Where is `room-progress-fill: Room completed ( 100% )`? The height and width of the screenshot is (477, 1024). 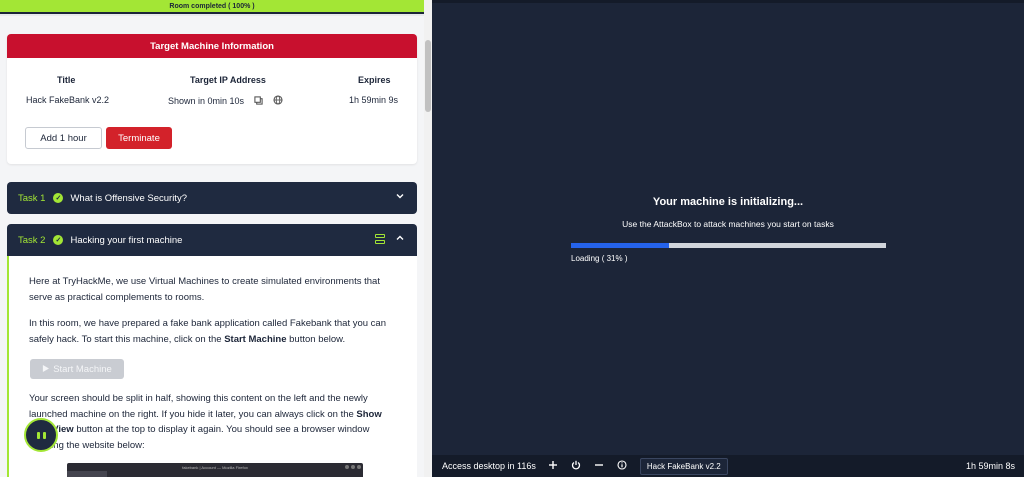 room-progress-fill: Room completed ( 100% ) is located at coordinates (212, 6).